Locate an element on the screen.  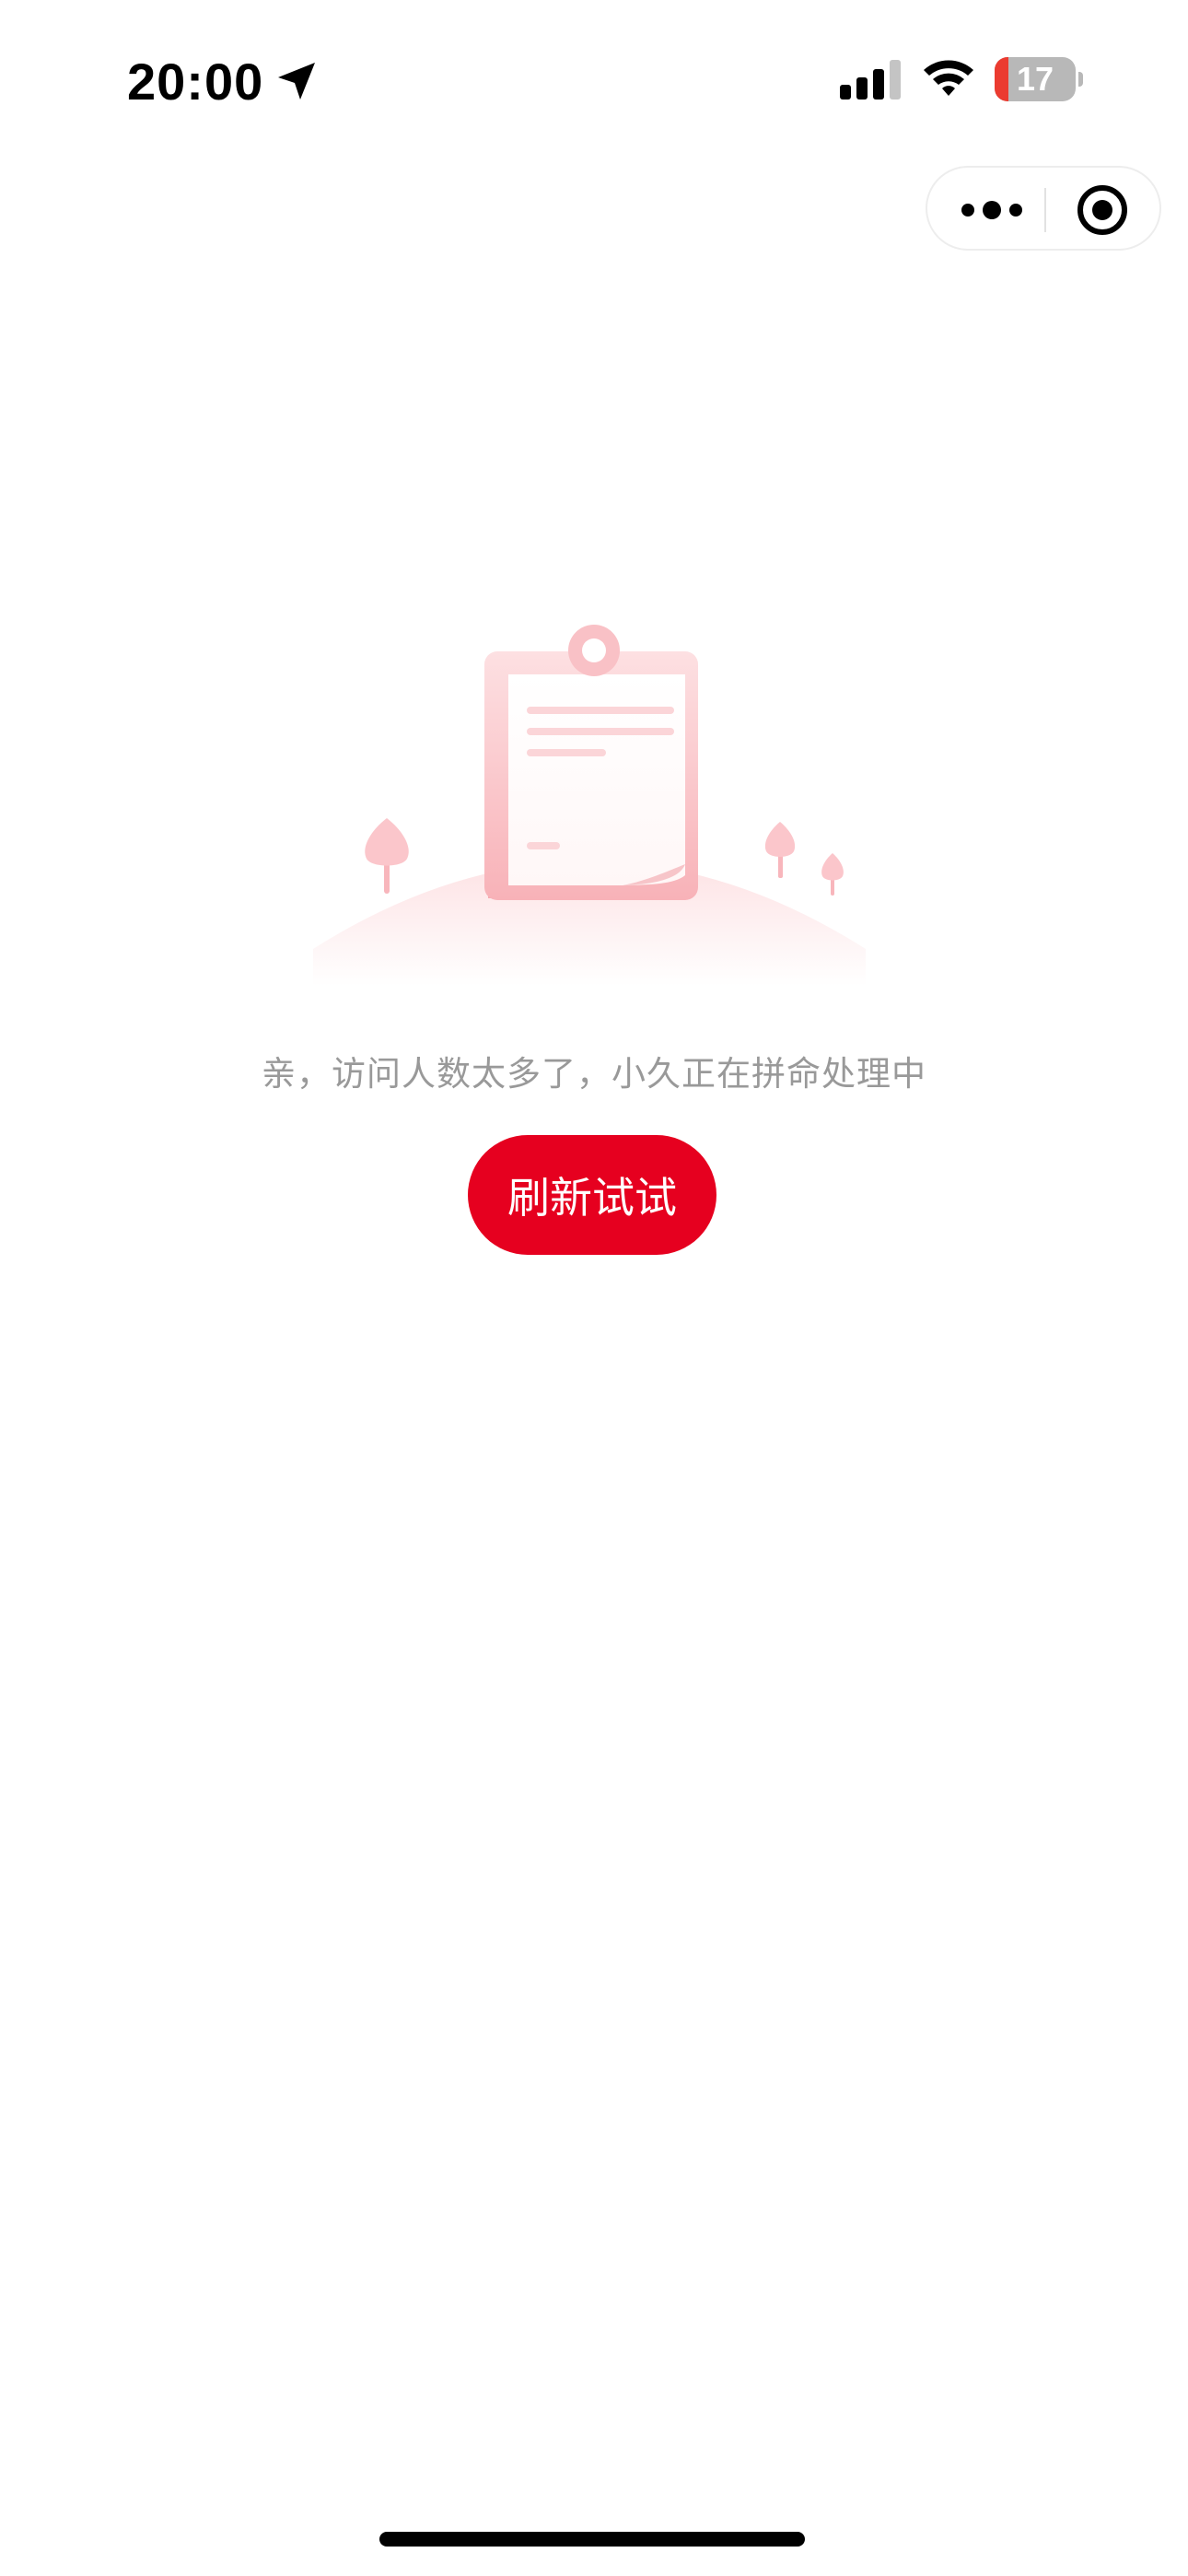
status-time: 20:00 is located at coordinates (195, 81).